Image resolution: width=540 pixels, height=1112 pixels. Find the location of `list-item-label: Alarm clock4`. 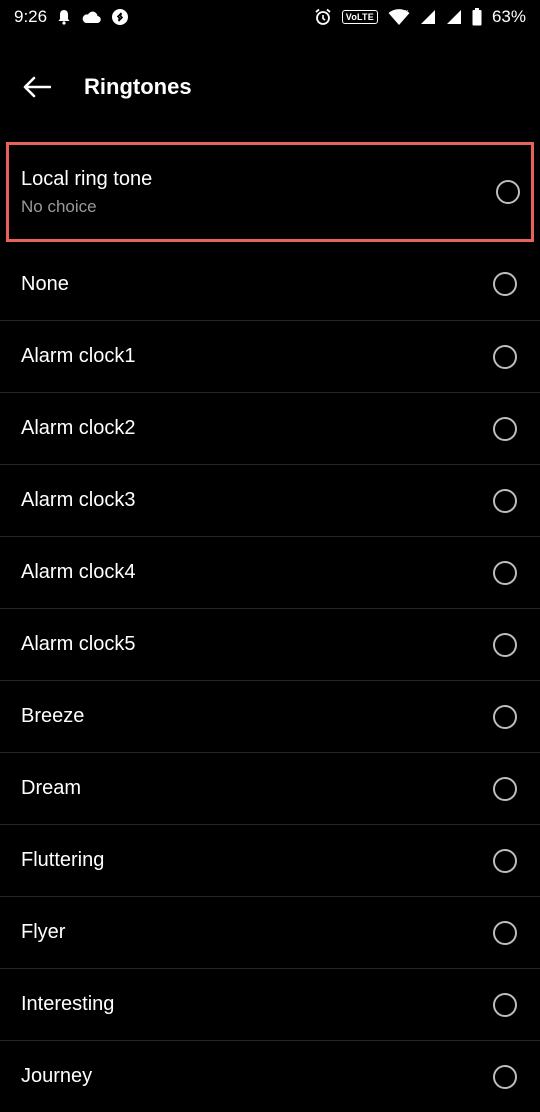

list-item-label: Alarm clock4 is located at coordinates (78, 572).